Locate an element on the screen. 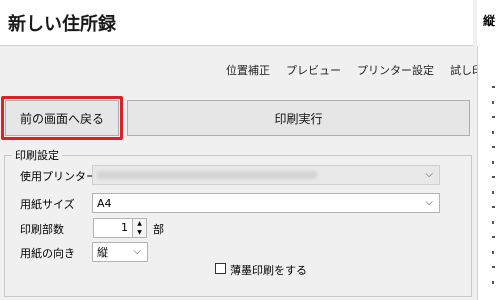 This screenshot has height=300, width=500. orientation-value: 縦 is located at coordinates (102, 252).